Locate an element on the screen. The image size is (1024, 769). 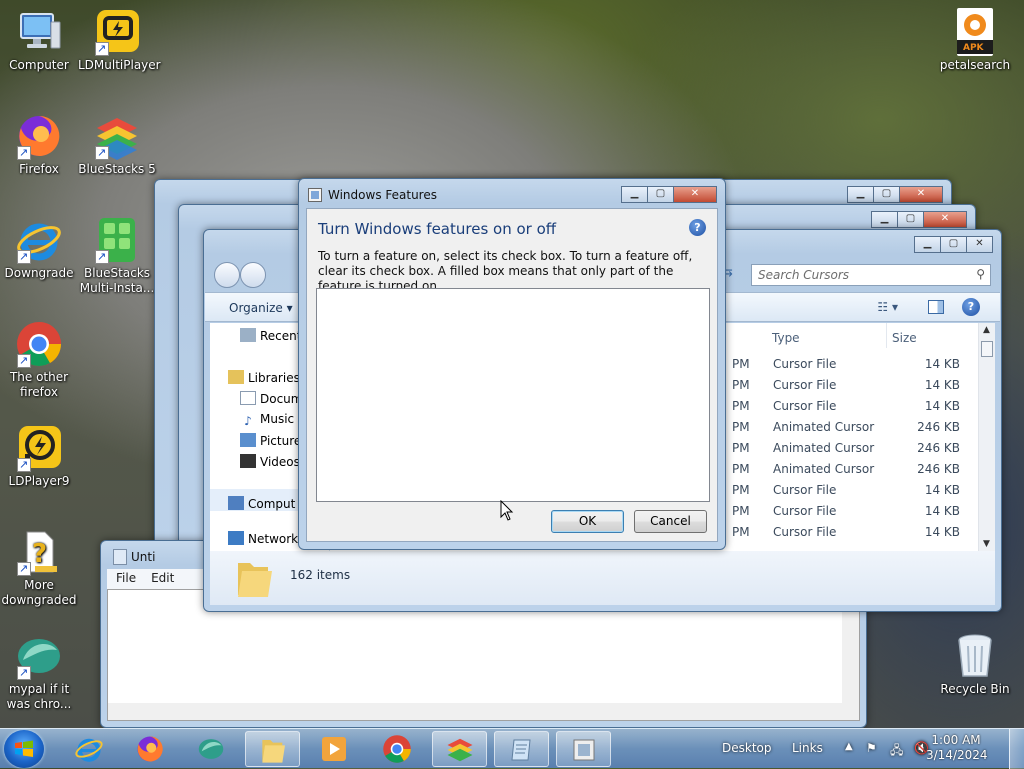
forward-button is located at coordinates (253, 275).